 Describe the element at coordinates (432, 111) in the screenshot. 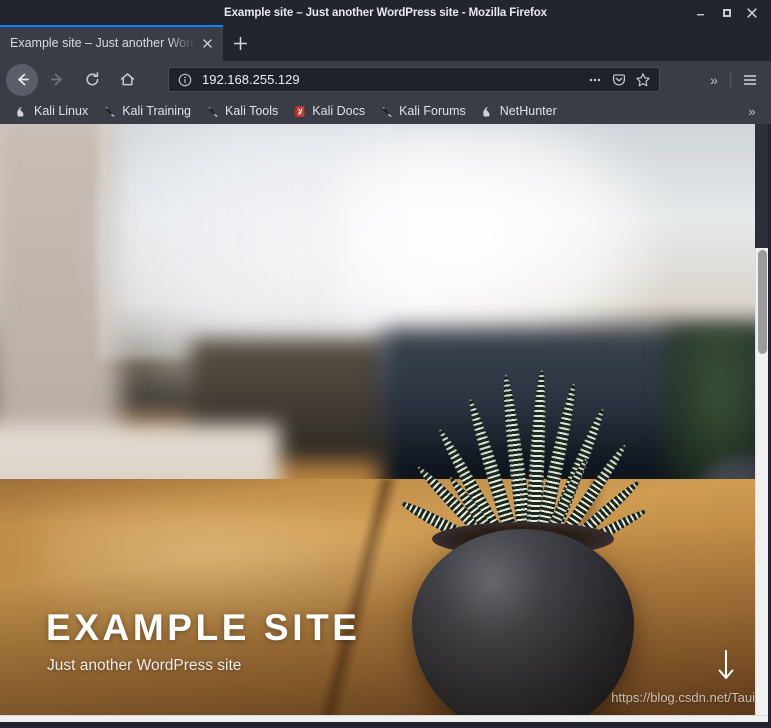

I see `bookmark-label: Kali Forums` at that location.